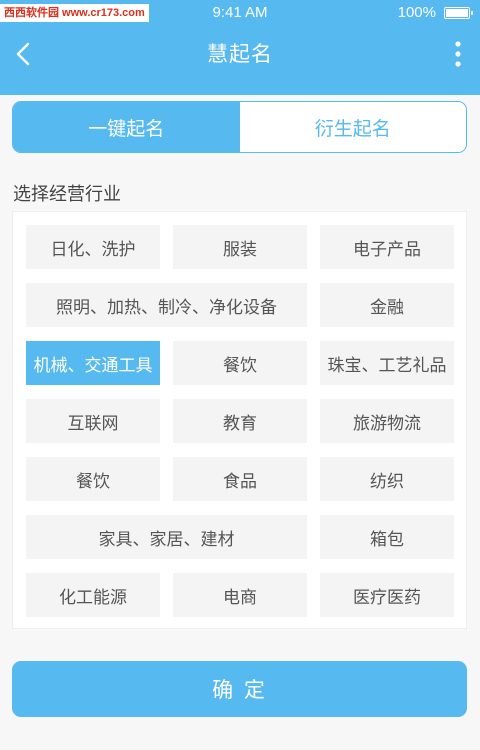  I want to click on industry-chip: 服装, so click(240, 247).